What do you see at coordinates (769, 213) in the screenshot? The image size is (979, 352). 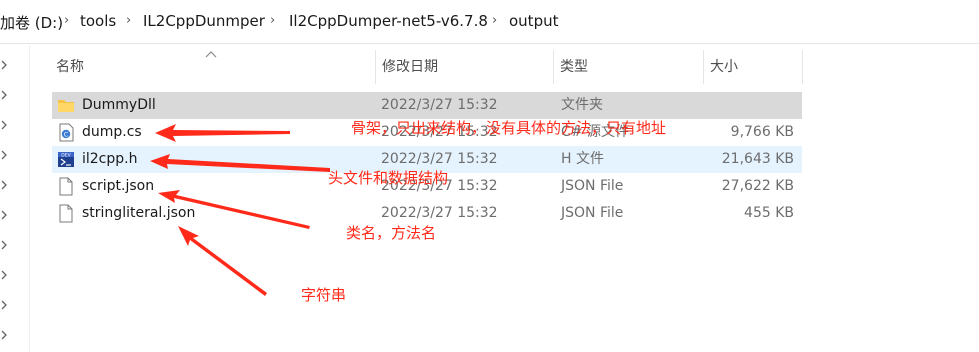 I see `file-size: 455 KB` at bounding box center [769, 213].